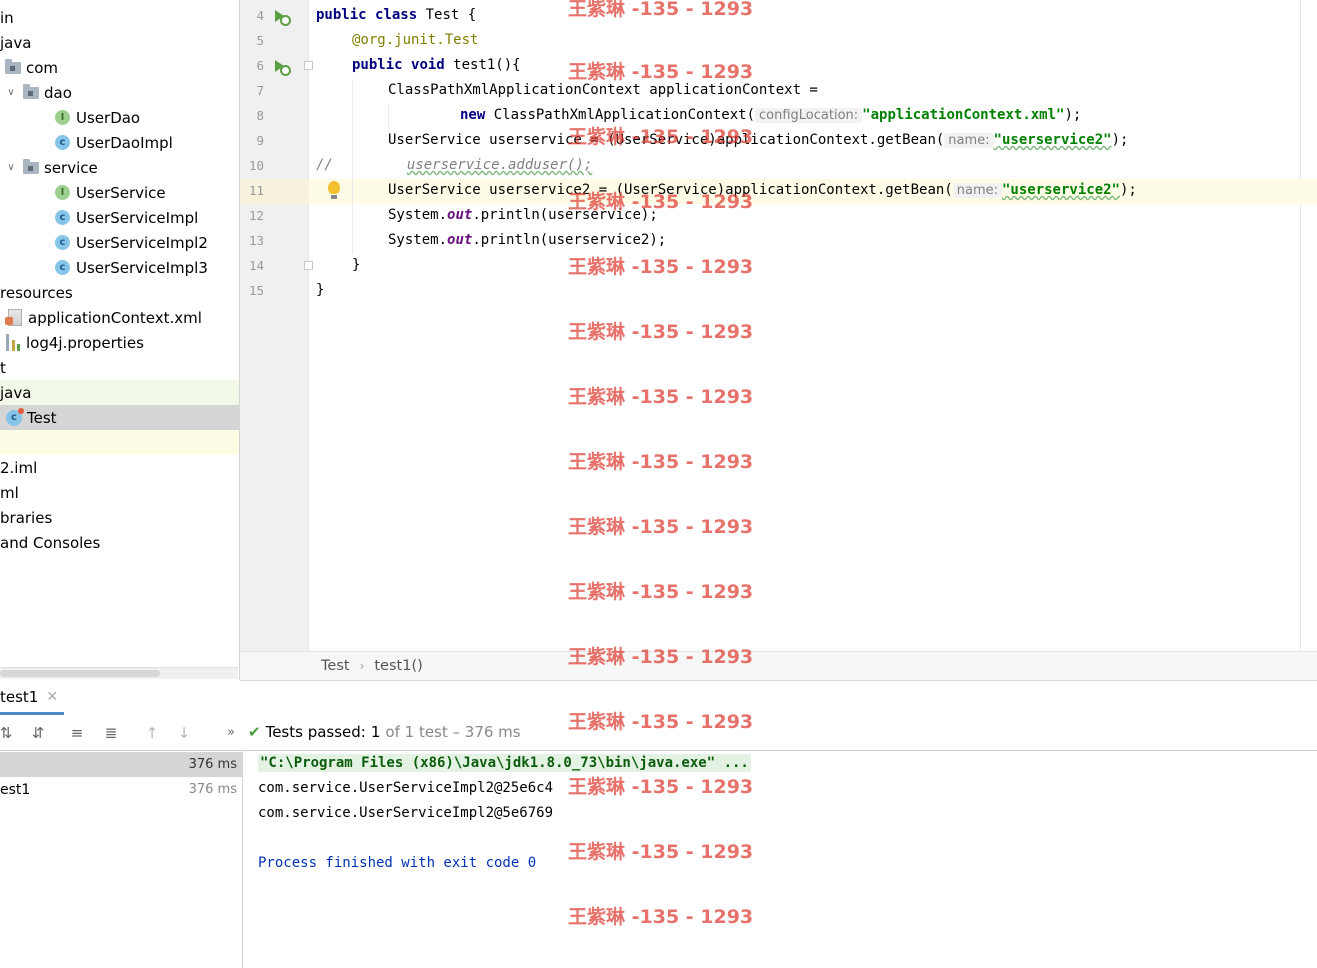 The width and height of the screenshot is (1317, 968). What do you see at coordinates (778, 291) in the screenshot?
I see `code-line: 15 }` at bounding box center [778, 291].